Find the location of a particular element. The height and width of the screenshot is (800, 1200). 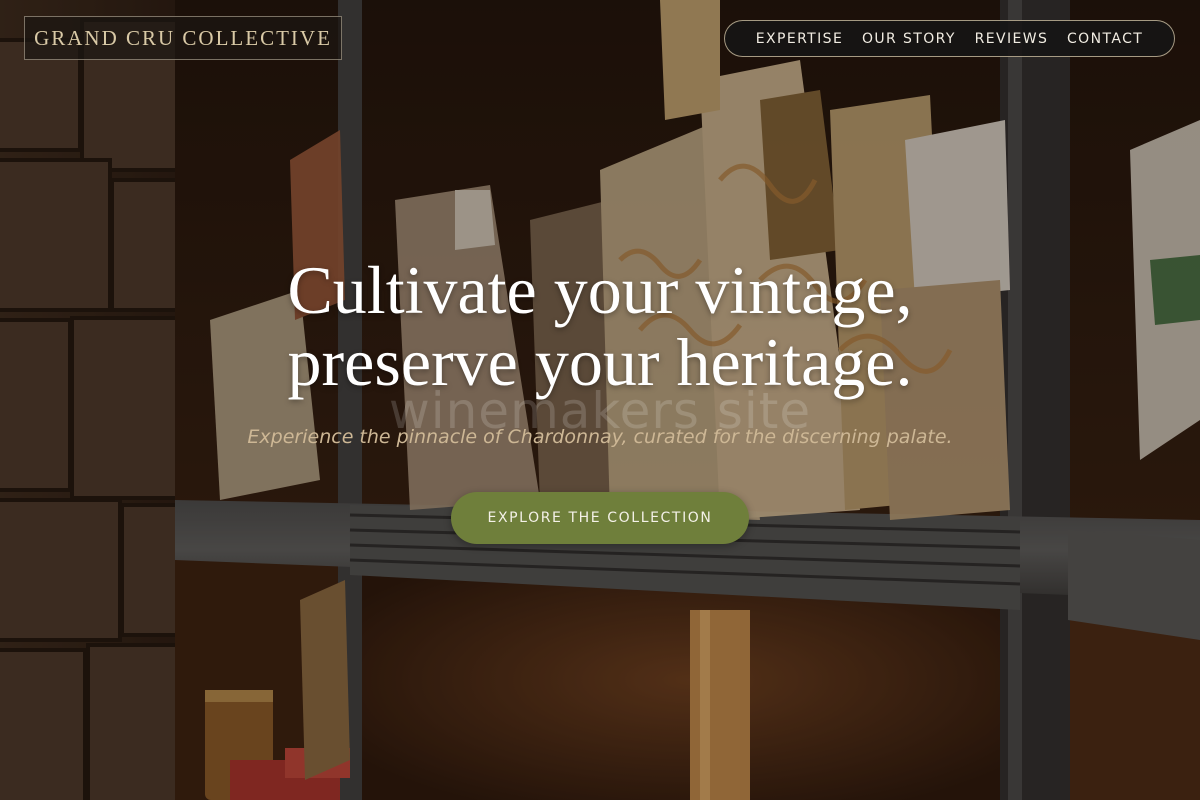

hero-headline-line-1: Cultivate your vintage, is located at coordinates (600, 290).